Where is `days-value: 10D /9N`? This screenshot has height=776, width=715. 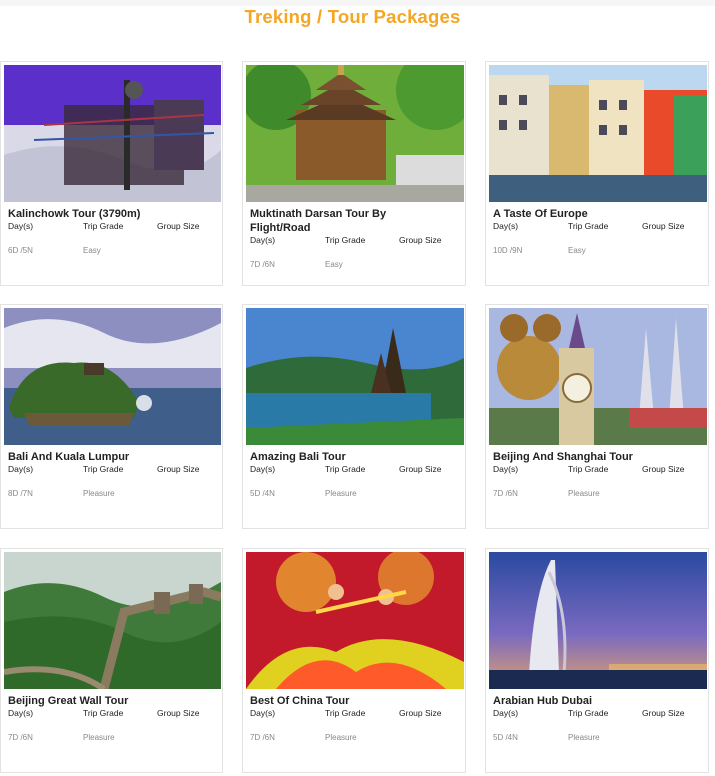
days-value: 10D /9N is located at coordinates (508, 250).